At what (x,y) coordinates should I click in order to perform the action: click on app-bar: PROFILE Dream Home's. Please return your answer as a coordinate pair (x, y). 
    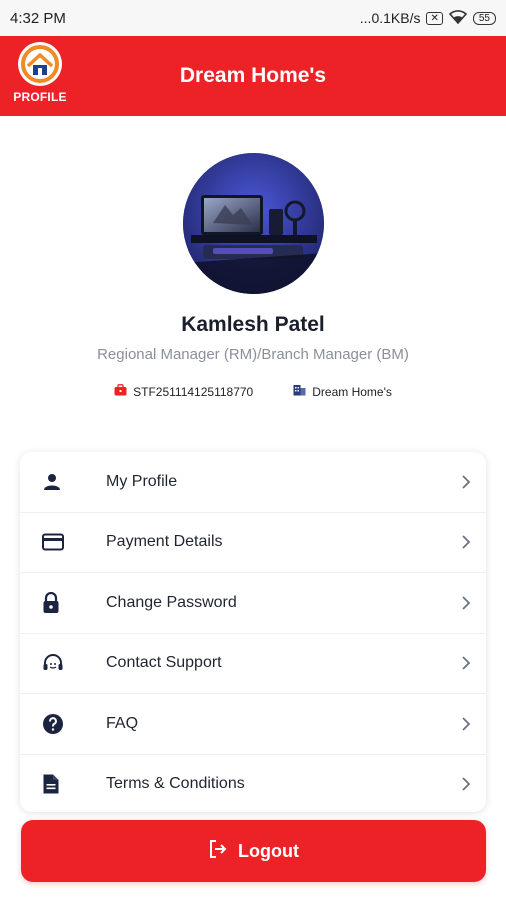
    Looking at the image, I should click on (253, 76).